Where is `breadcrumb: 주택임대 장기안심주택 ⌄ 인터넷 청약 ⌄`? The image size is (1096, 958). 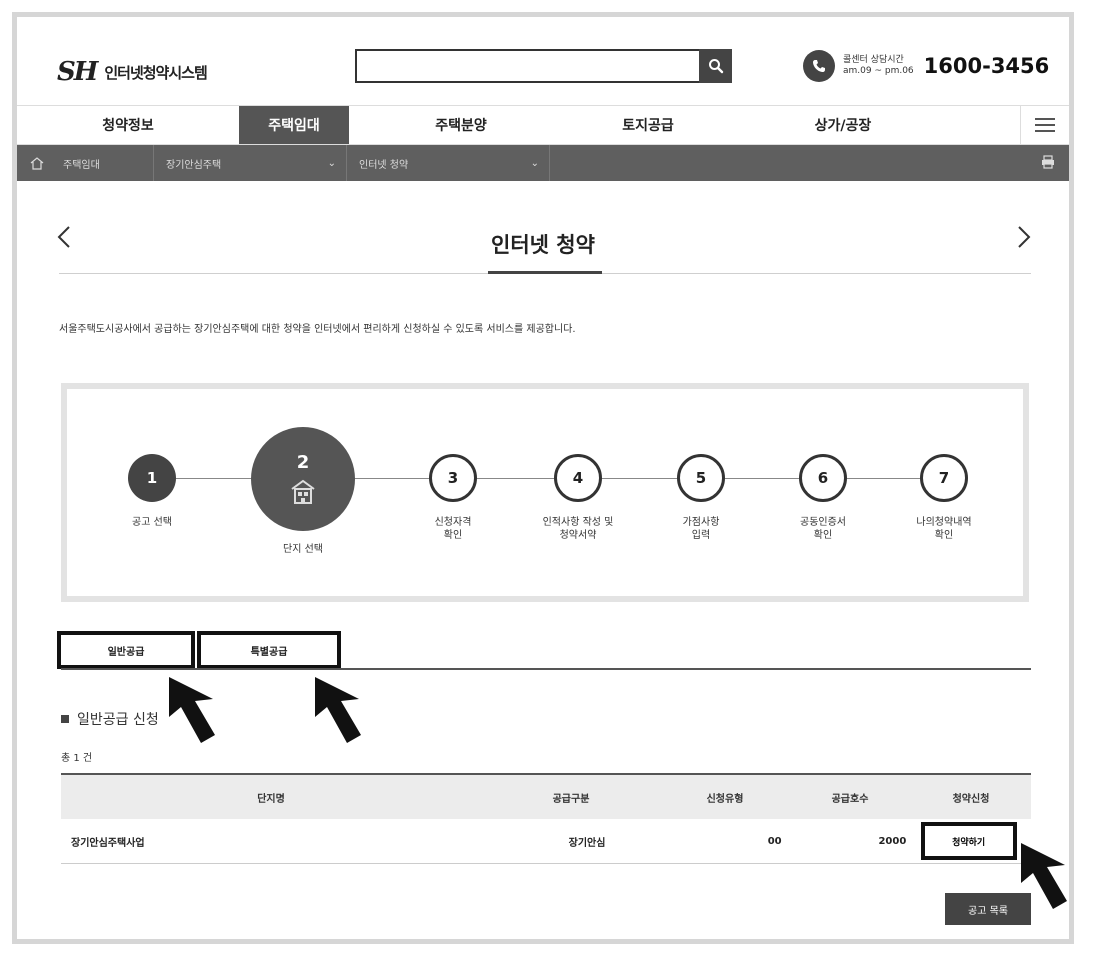 breadcrumb: 주택임대 장기안심주택 ⌄ 인터넷 청약 ⌄ is located at coordinates (543, 163).